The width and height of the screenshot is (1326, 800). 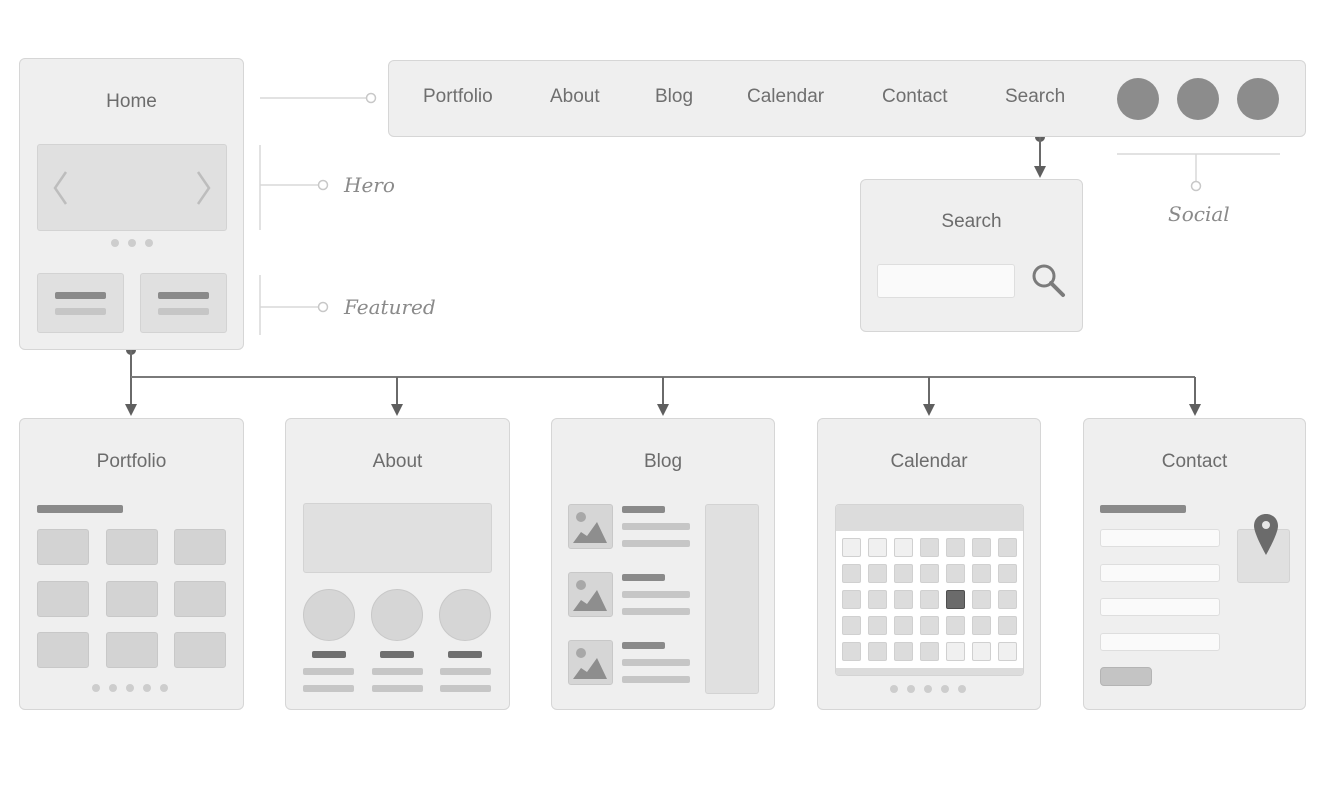 What do you see at coordinates (397, 564) in the screenshot?
I see `about-page-card: About` at bounding box center [397, 564].